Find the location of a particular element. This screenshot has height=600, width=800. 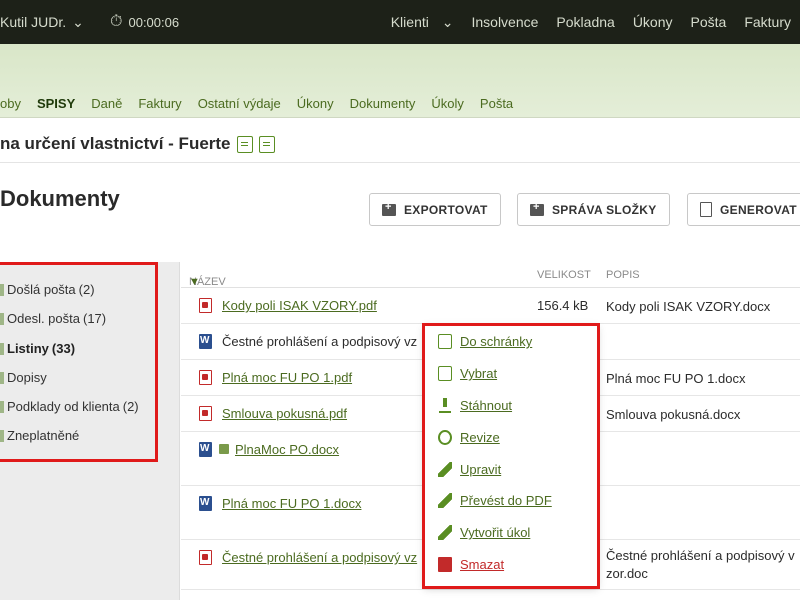

tab-ukoly: Úkoly is located at coordinates (447, 103).